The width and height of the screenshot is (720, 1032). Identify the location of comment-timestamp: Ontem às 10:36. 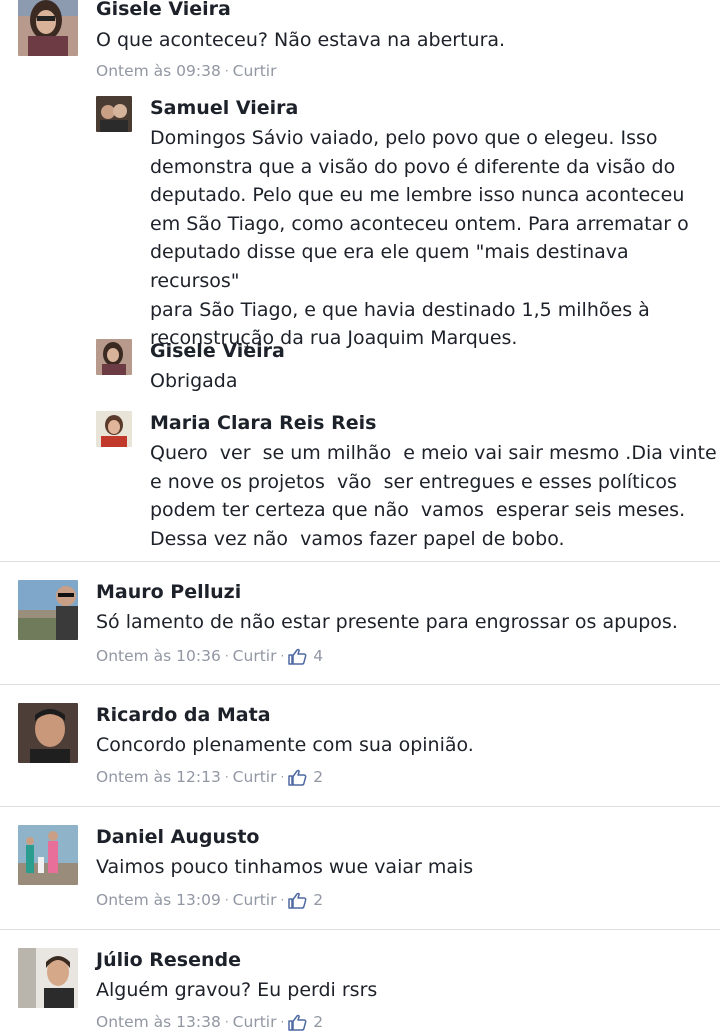
(158, 656).